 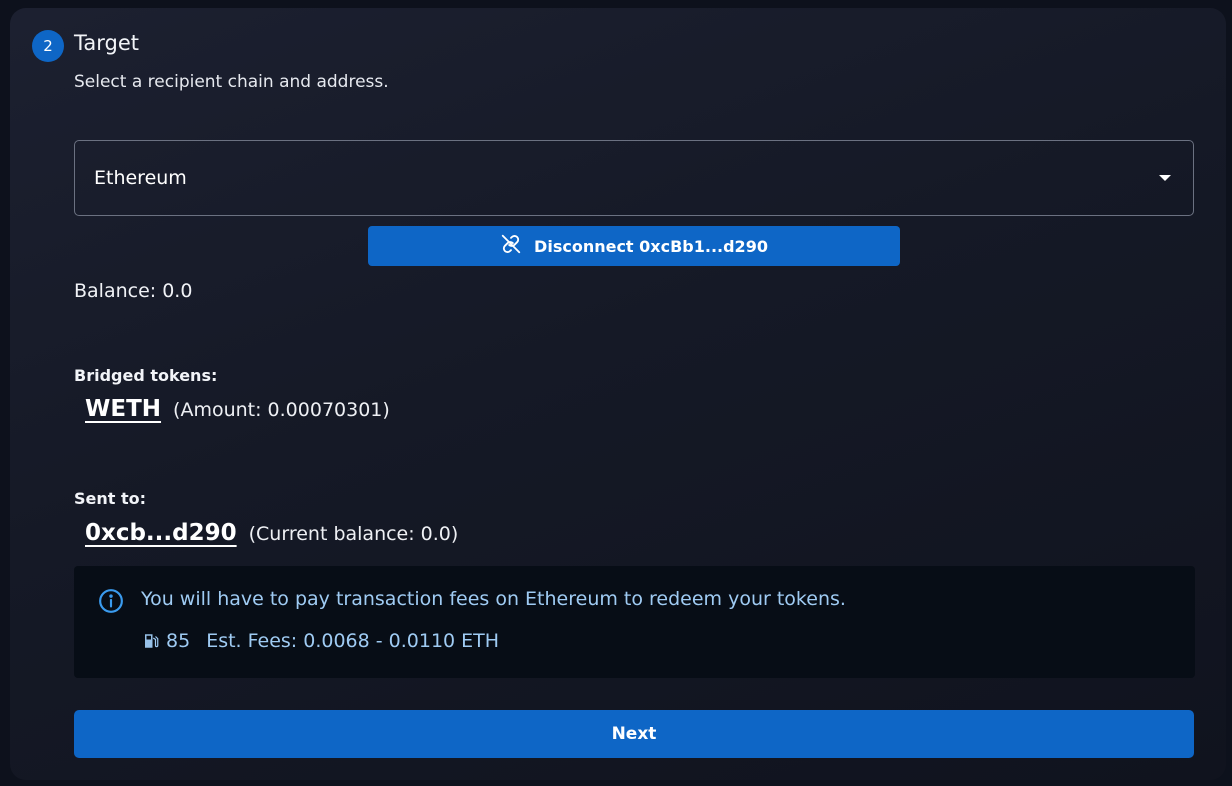 I want to click on chain-select-value: Ethereum, so click(x=140, y=178).